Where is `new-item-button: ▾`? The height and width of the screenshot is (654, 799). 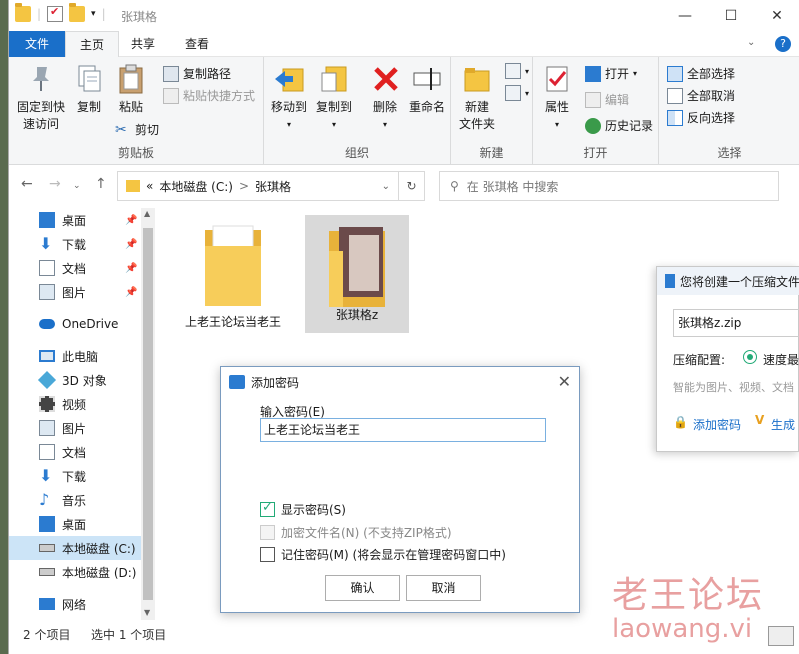
new-item-button: ▾ is located at coordinates (517, 71).